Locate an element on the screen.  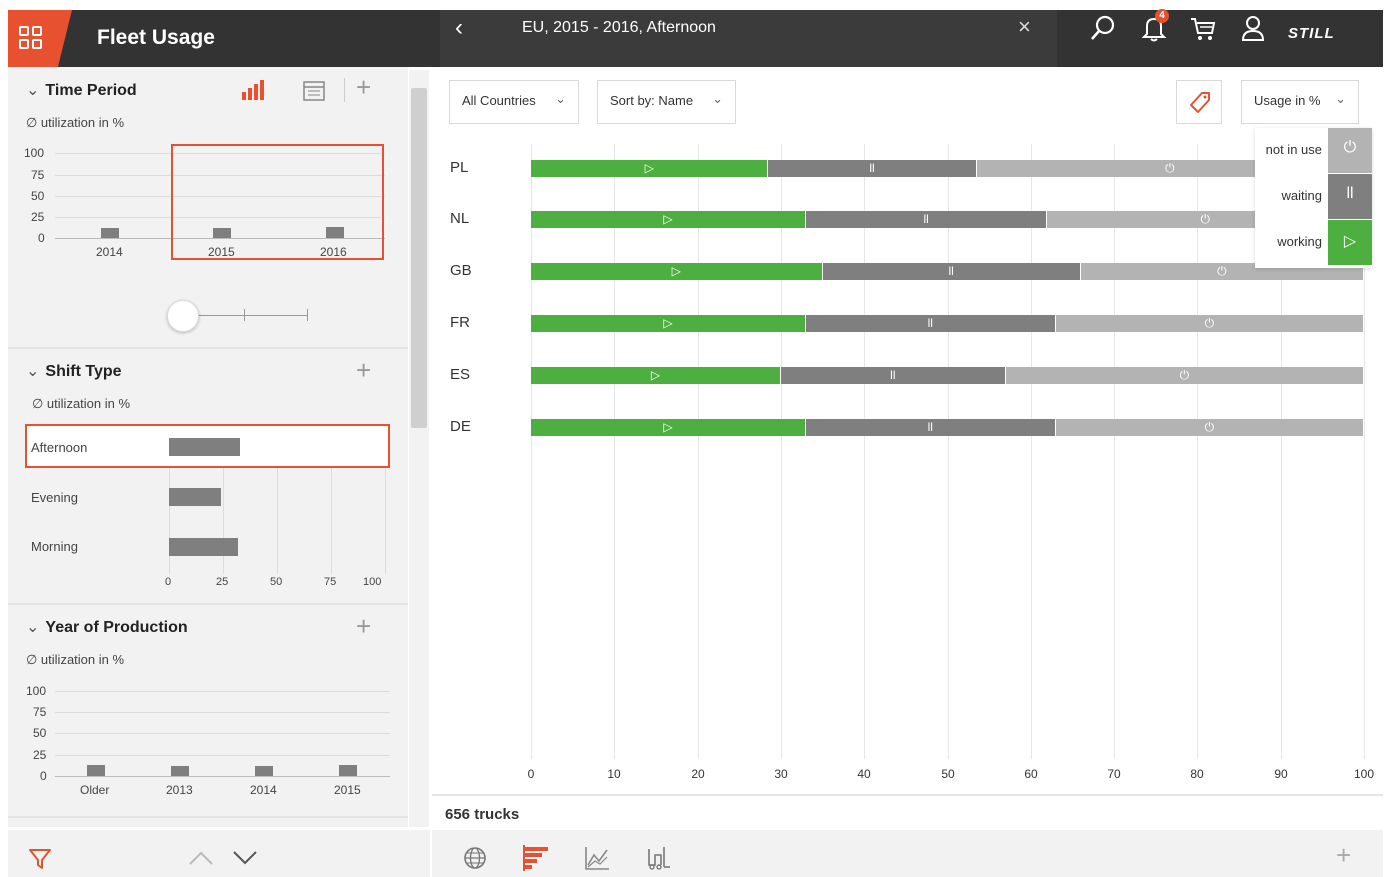
section-divider is located at coordinates (208, 348).